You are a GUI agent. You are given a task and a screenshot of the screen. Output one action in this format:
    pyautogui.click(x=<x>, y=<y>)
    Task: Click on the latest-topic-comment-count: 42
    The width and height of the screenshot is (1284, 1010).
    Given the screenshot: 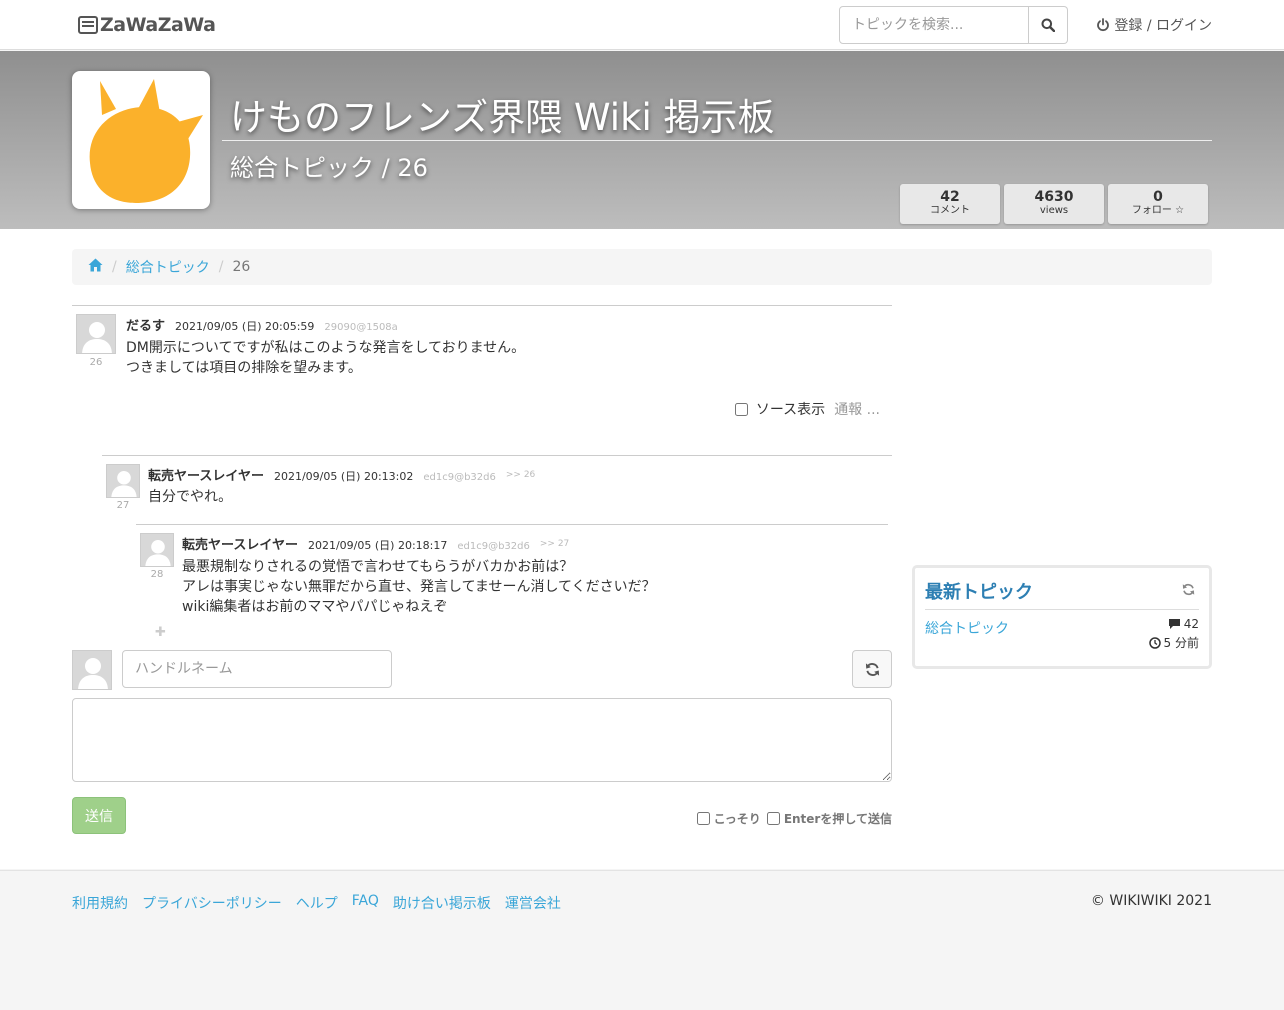 What is the action you would take?
    pyautogui.click(x=1183, y=624)
    